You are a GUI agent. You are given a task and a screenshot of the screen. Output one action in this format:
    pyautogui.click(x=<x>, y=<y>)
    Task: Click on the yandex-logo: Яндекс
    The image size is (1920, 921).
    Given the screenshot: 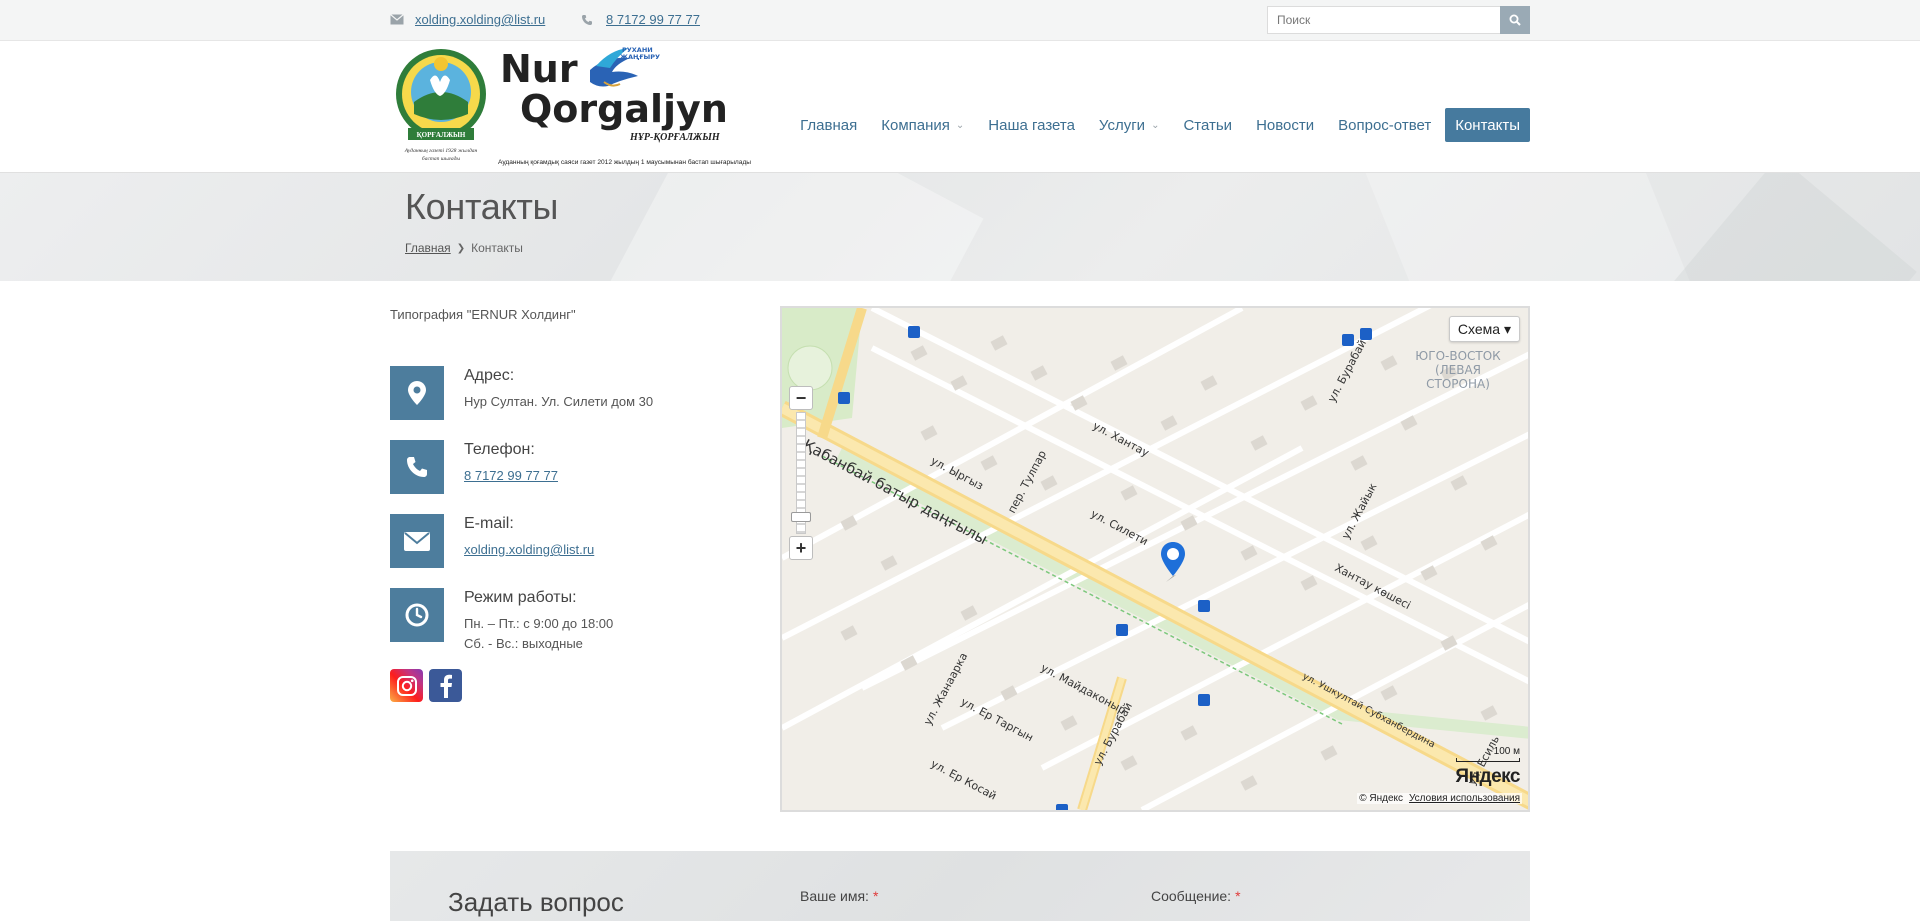 What is the action you would take?
    pyautogui.click(x=1487, y=777)
    